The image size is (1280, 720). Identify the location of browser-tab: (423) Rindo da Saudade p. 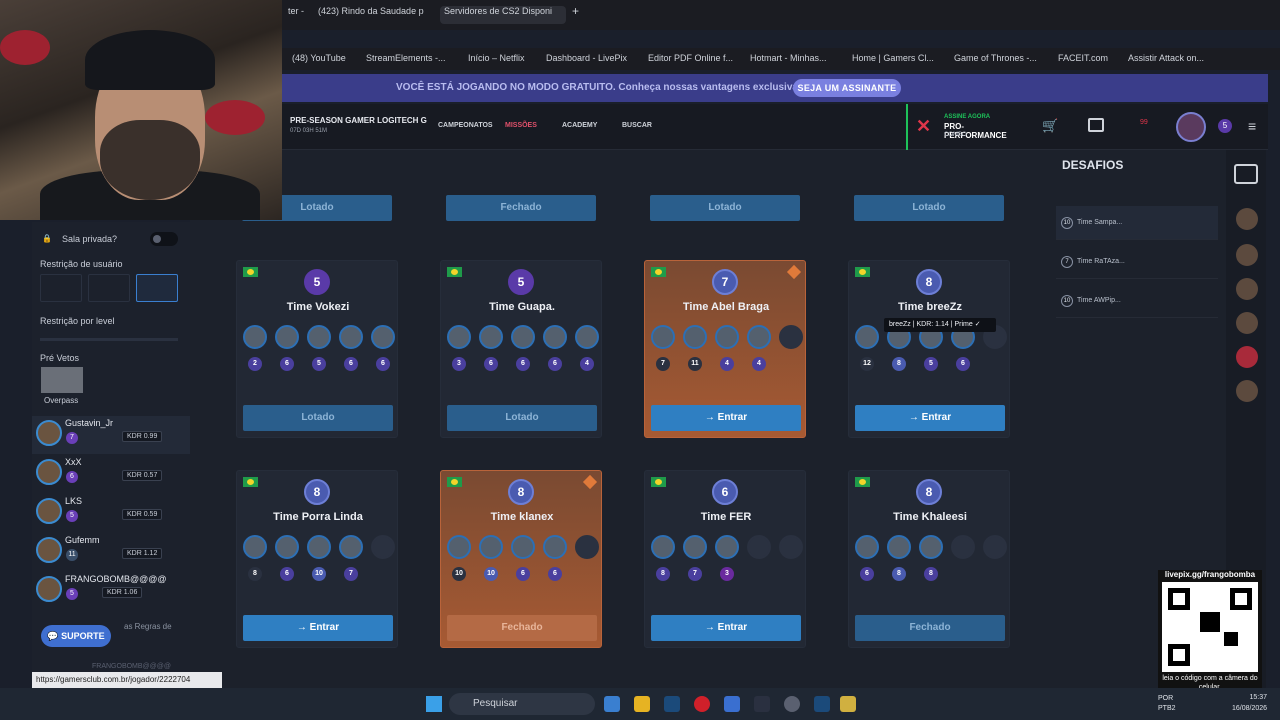
(375, 15).